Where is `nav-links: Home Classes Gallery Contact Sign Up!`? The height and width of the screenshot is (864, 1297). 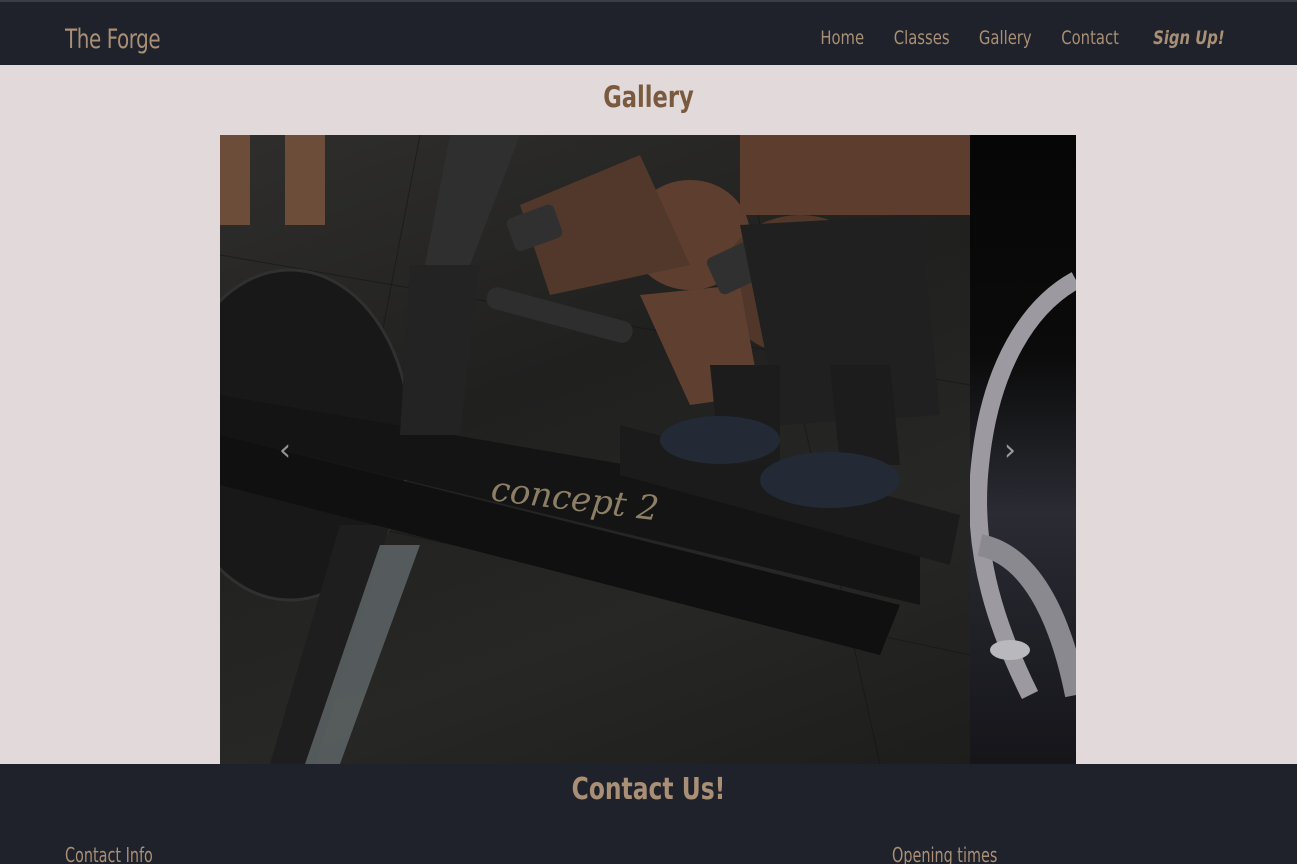 nav-links: Home Classes Gallery Contact Sign Up! is located at coordinates (1016, 38).